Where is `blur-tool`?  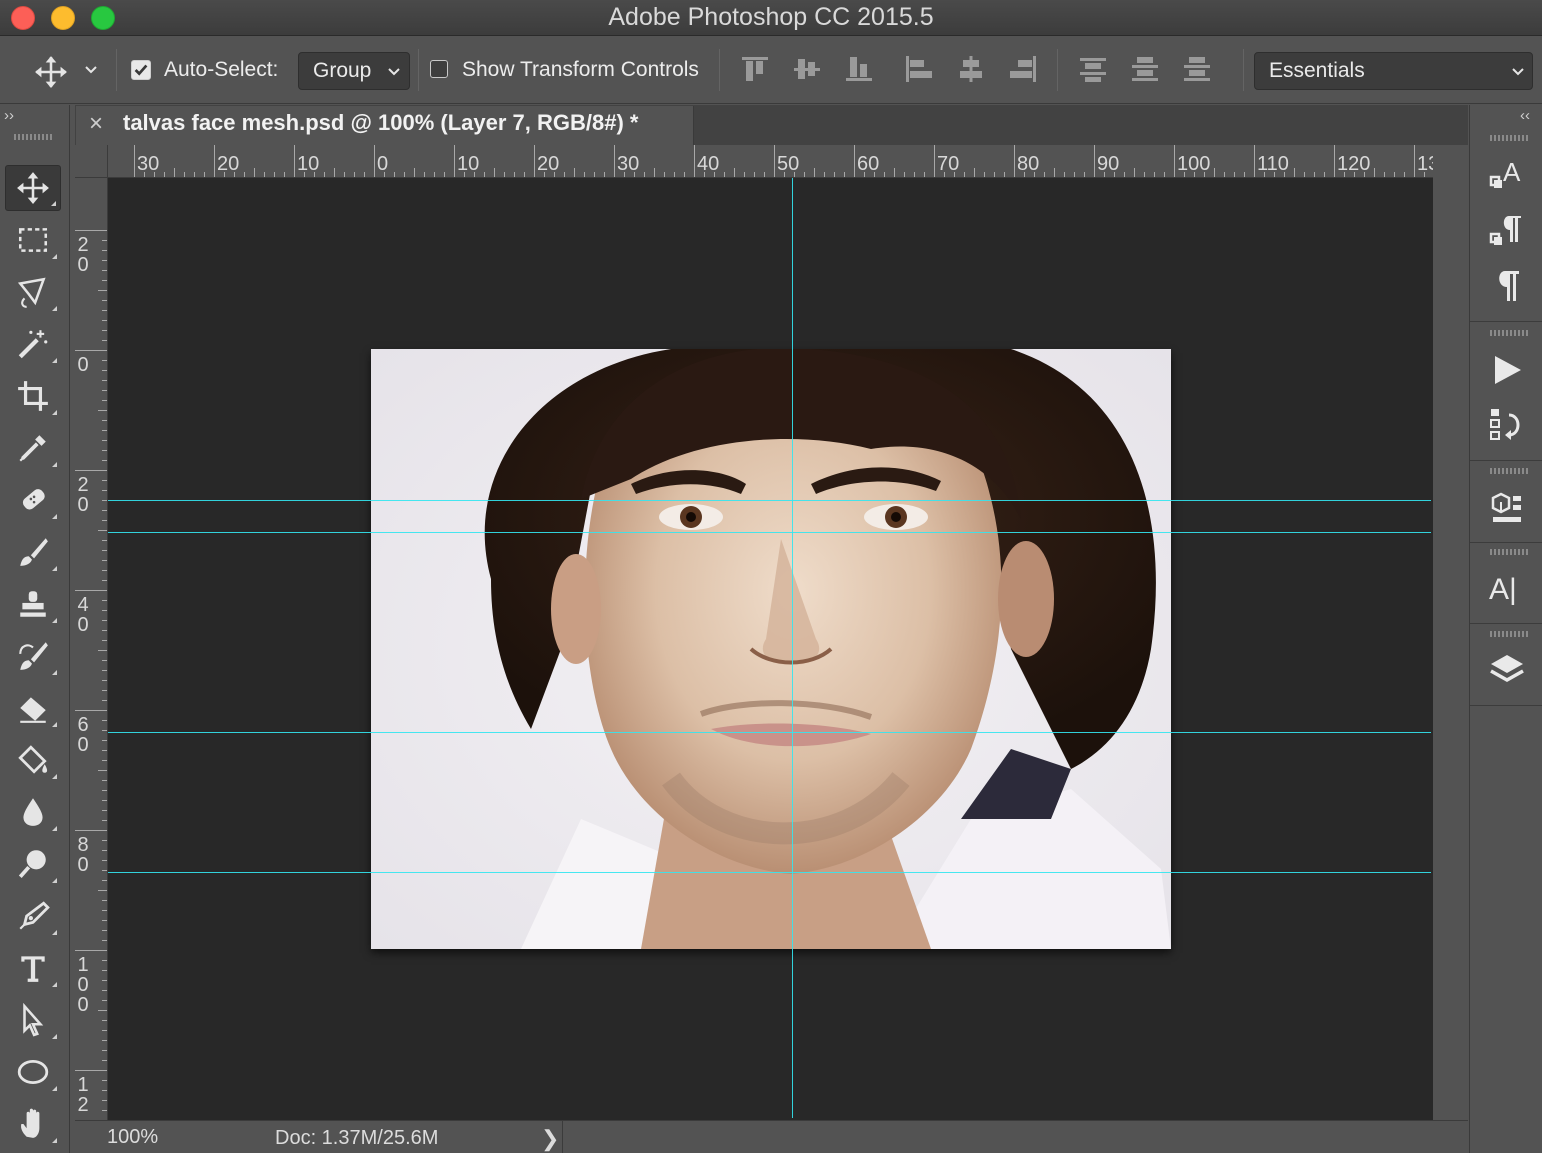 blur-tool is located at coordinates (33, 812).